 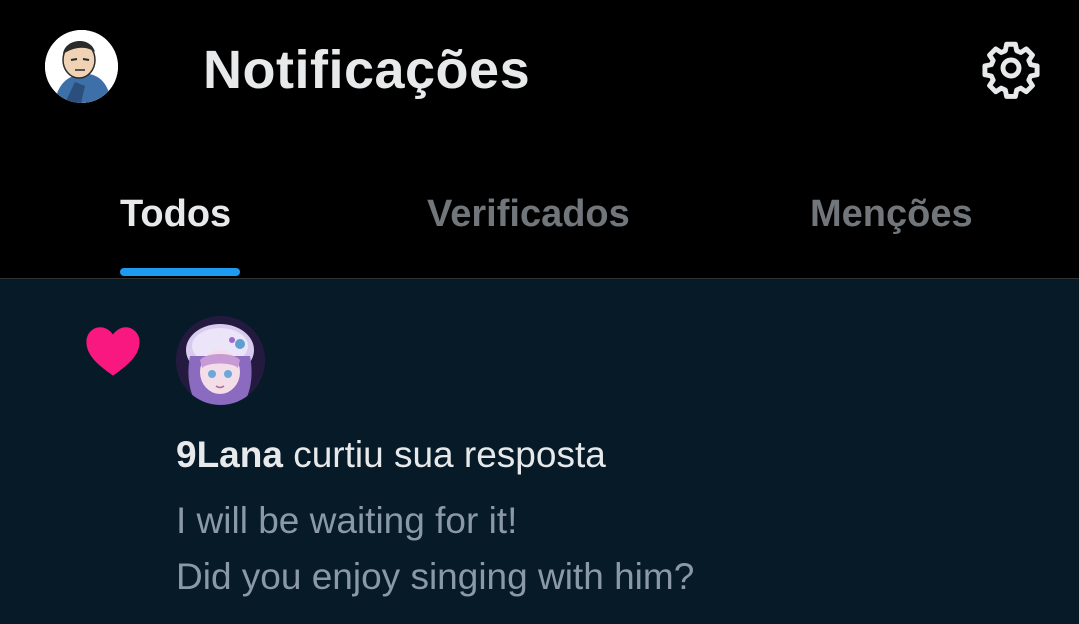 What do you see at coordinates (891, 214) in the screenshot?
I see `tab-mencoes: Menções` at bounding box center [891, 214].